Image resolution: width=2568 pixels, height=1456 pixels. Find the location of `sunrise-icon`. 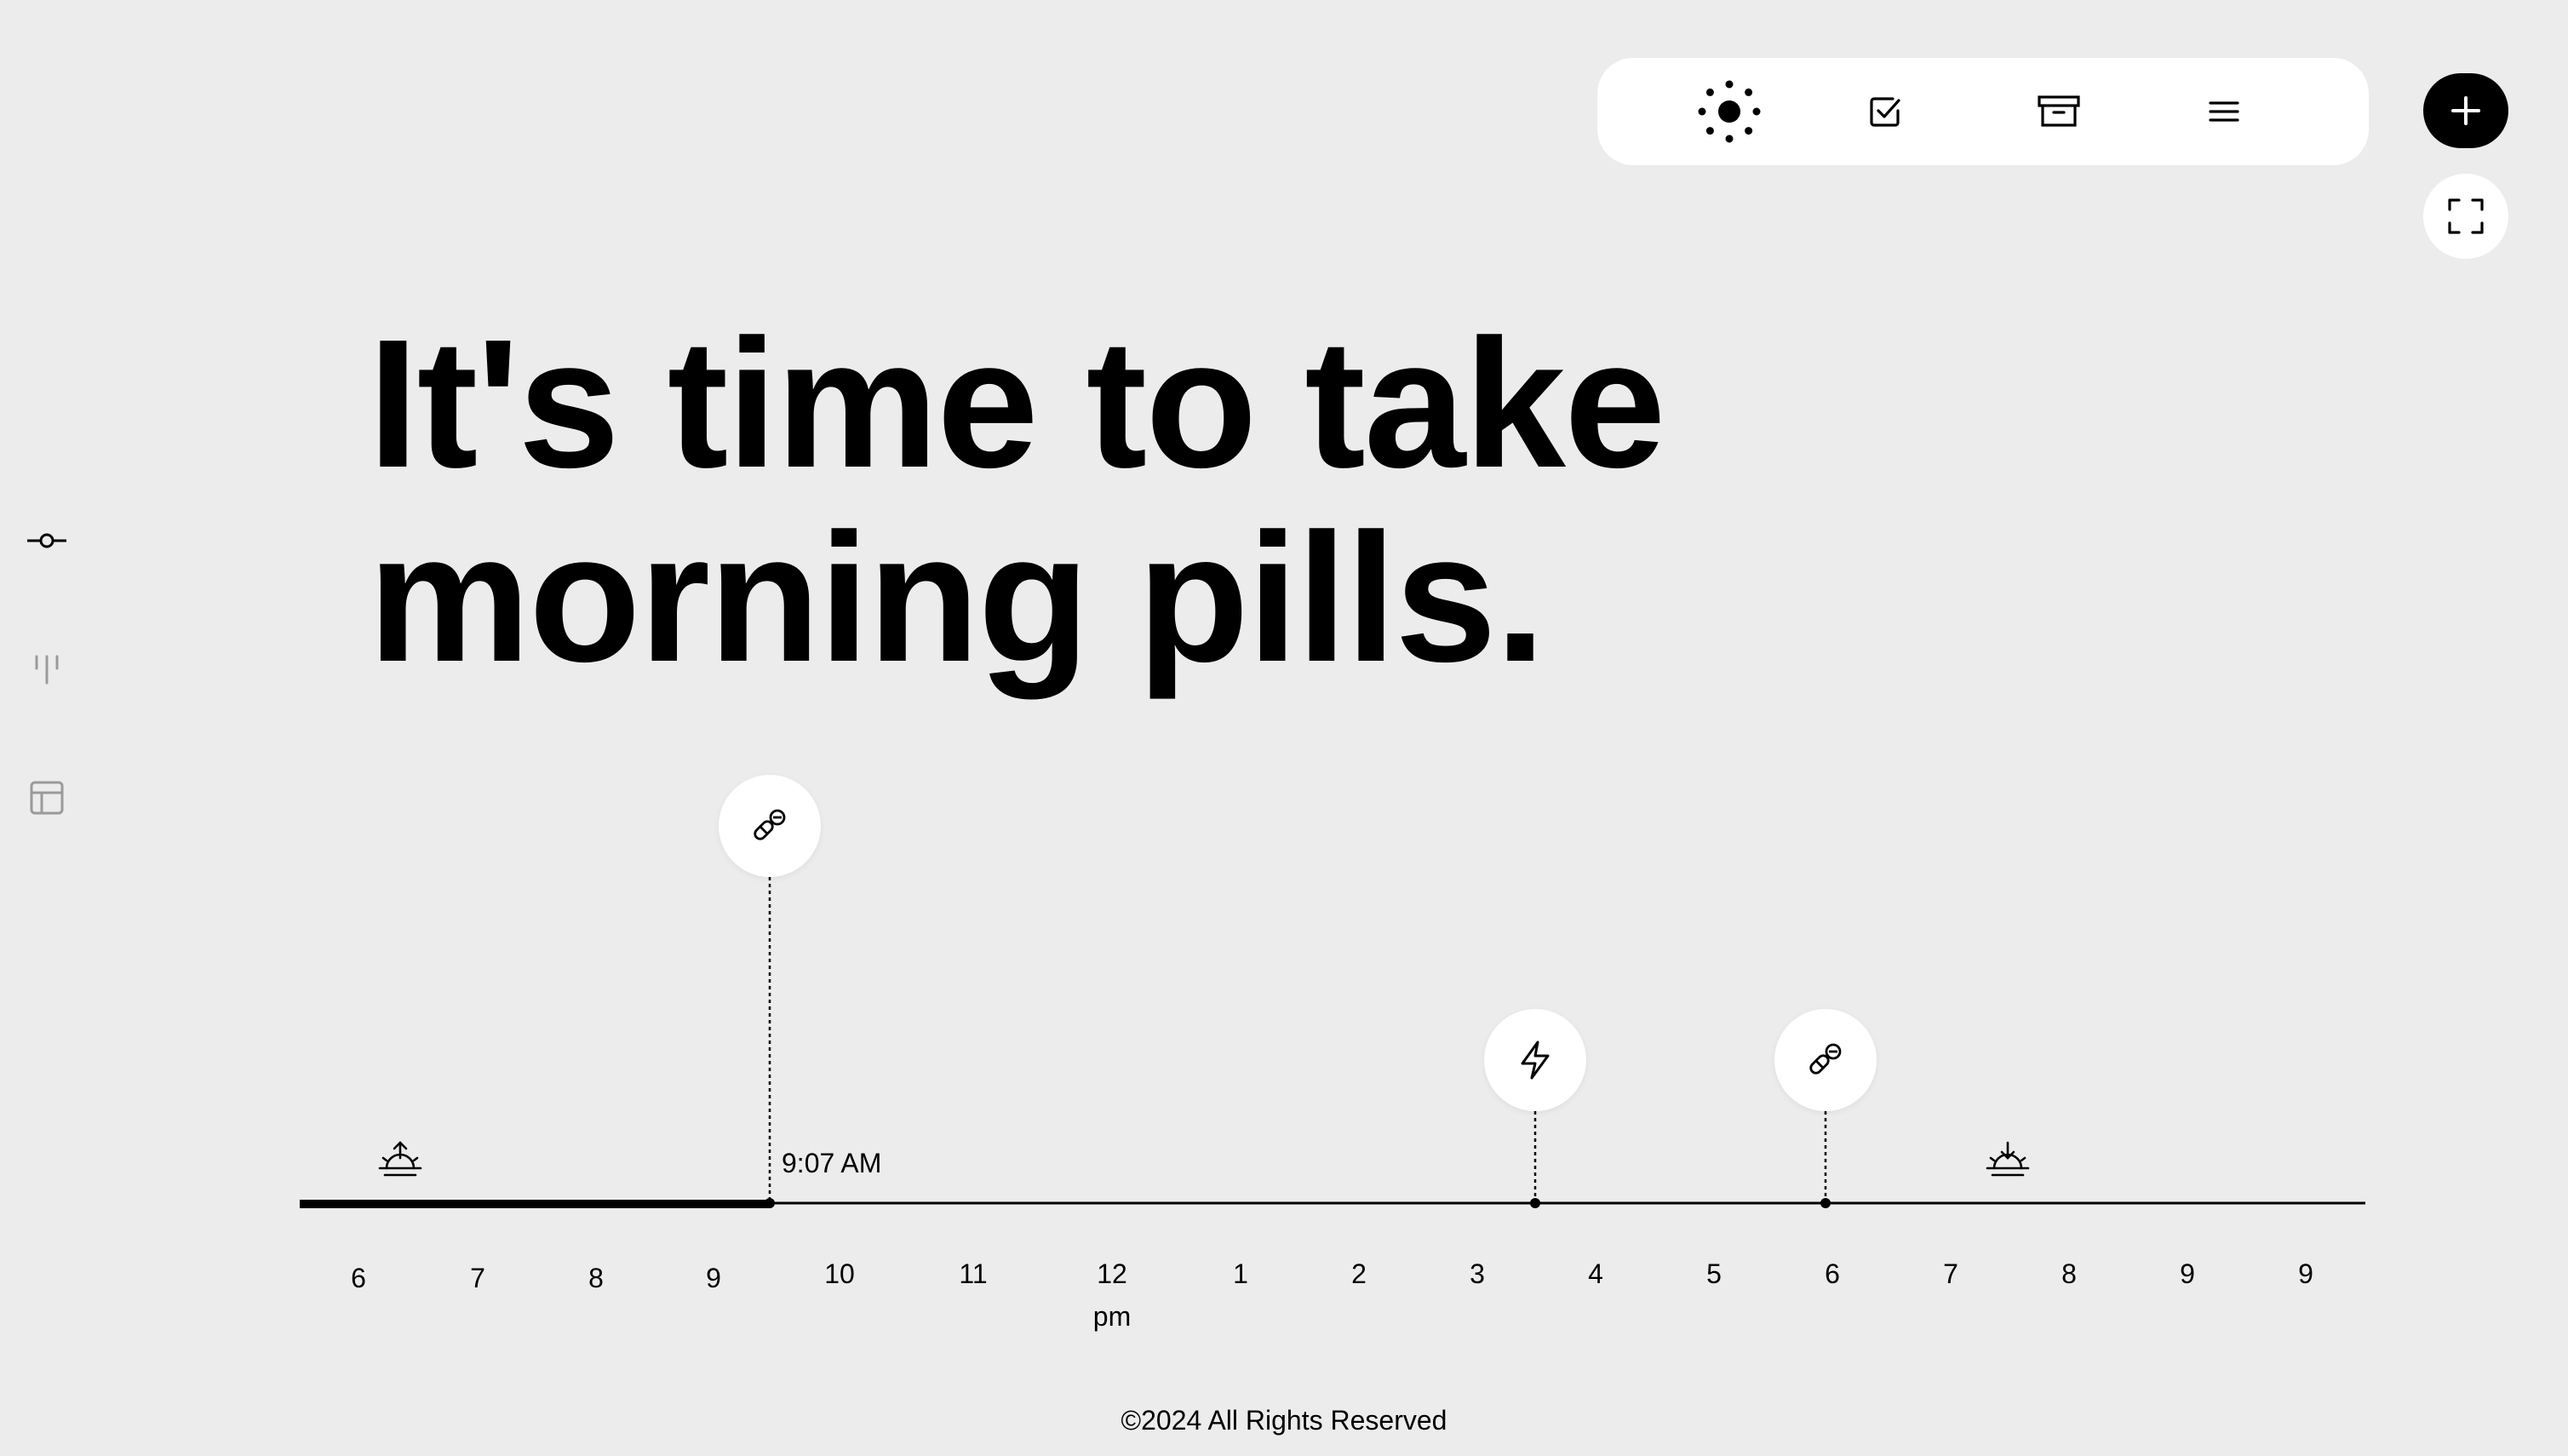

sunrise-icon is located at coordinates (400, 1159).